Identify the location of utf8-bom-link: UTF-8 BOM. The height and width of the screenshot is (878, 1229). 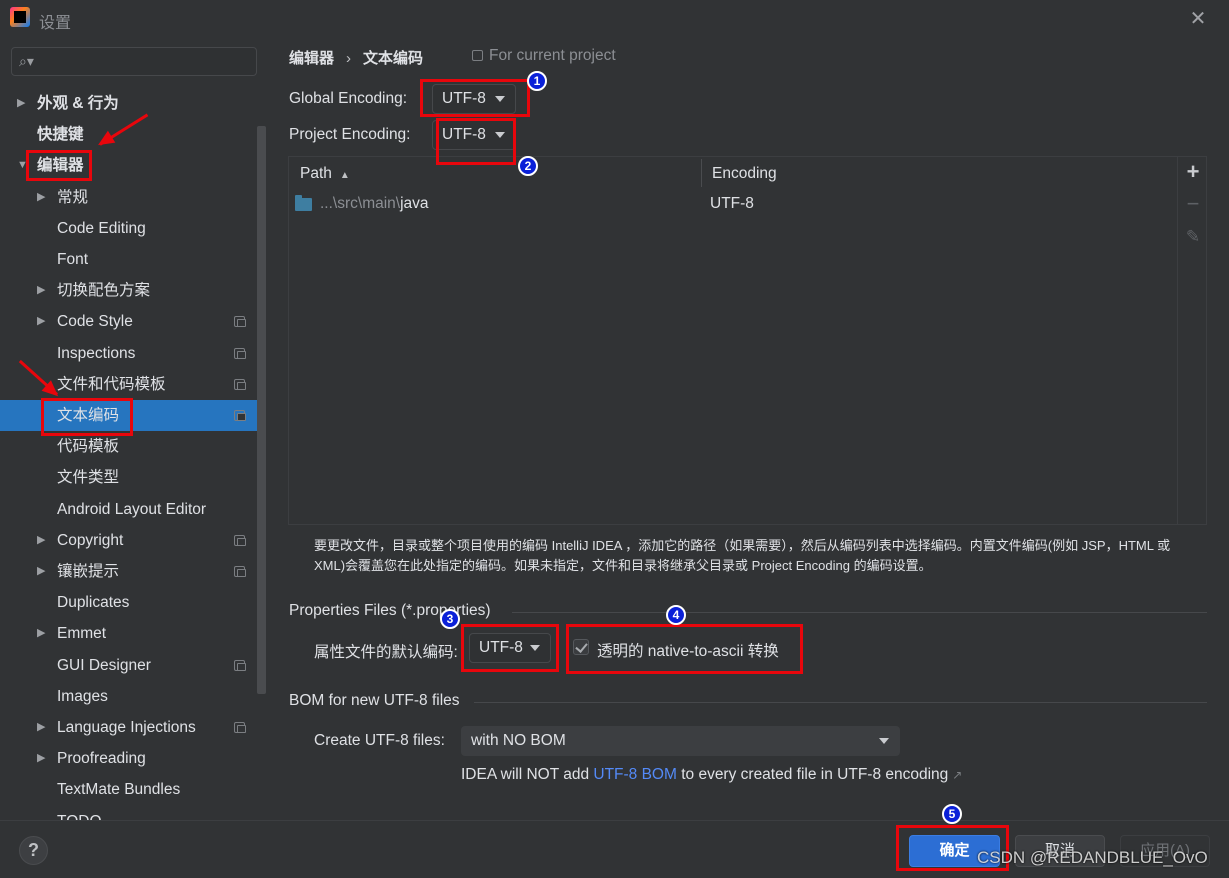
(635, 774).